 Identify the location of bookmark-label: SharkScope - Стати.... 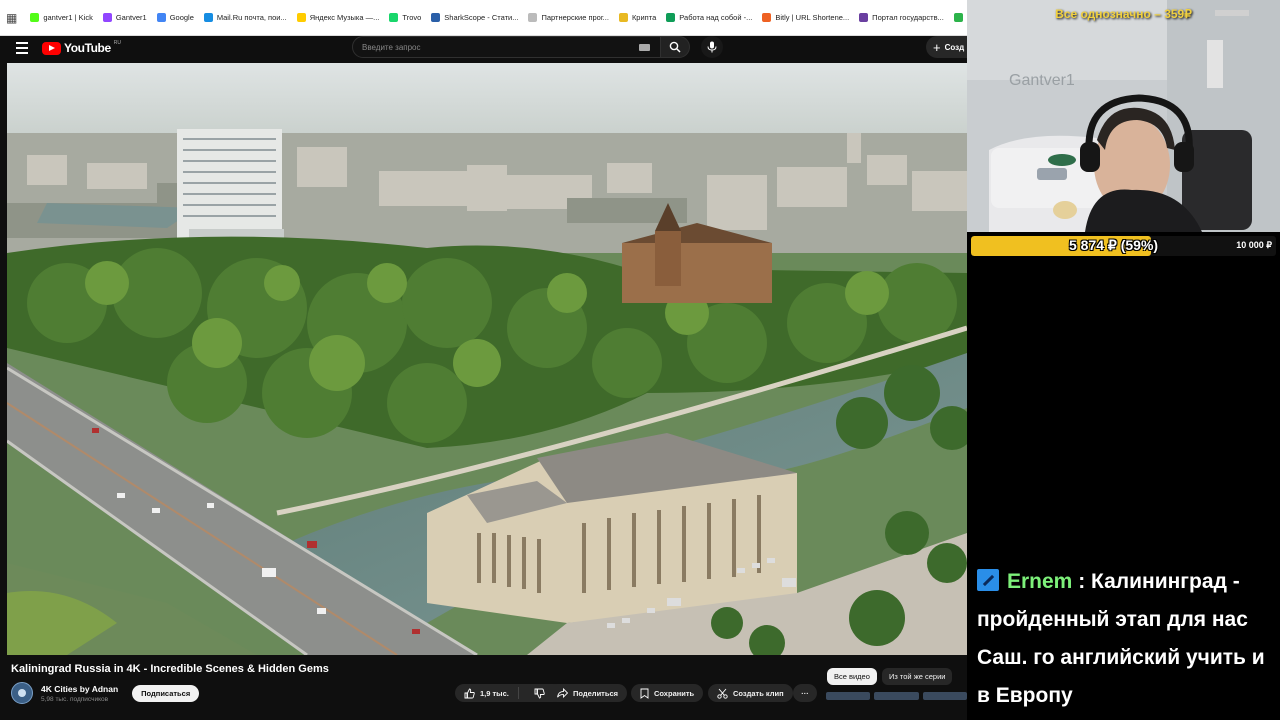
(481, 17).